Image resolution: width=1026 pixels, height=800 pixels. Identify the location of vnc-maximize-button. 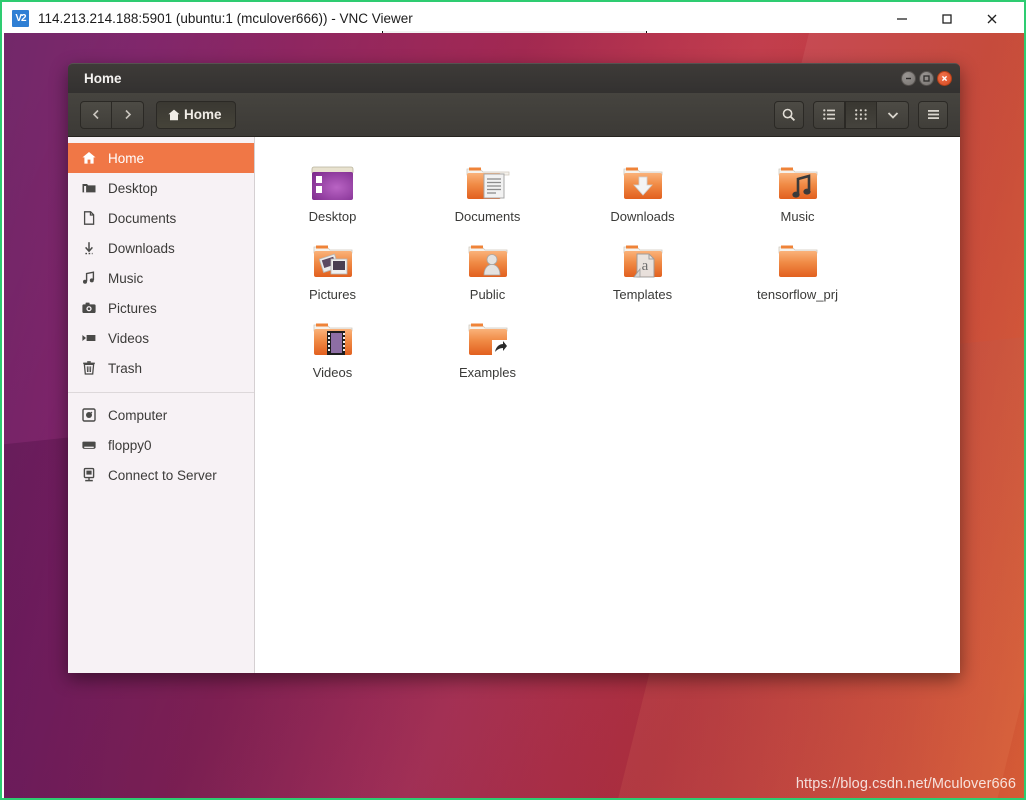
(946, 18).